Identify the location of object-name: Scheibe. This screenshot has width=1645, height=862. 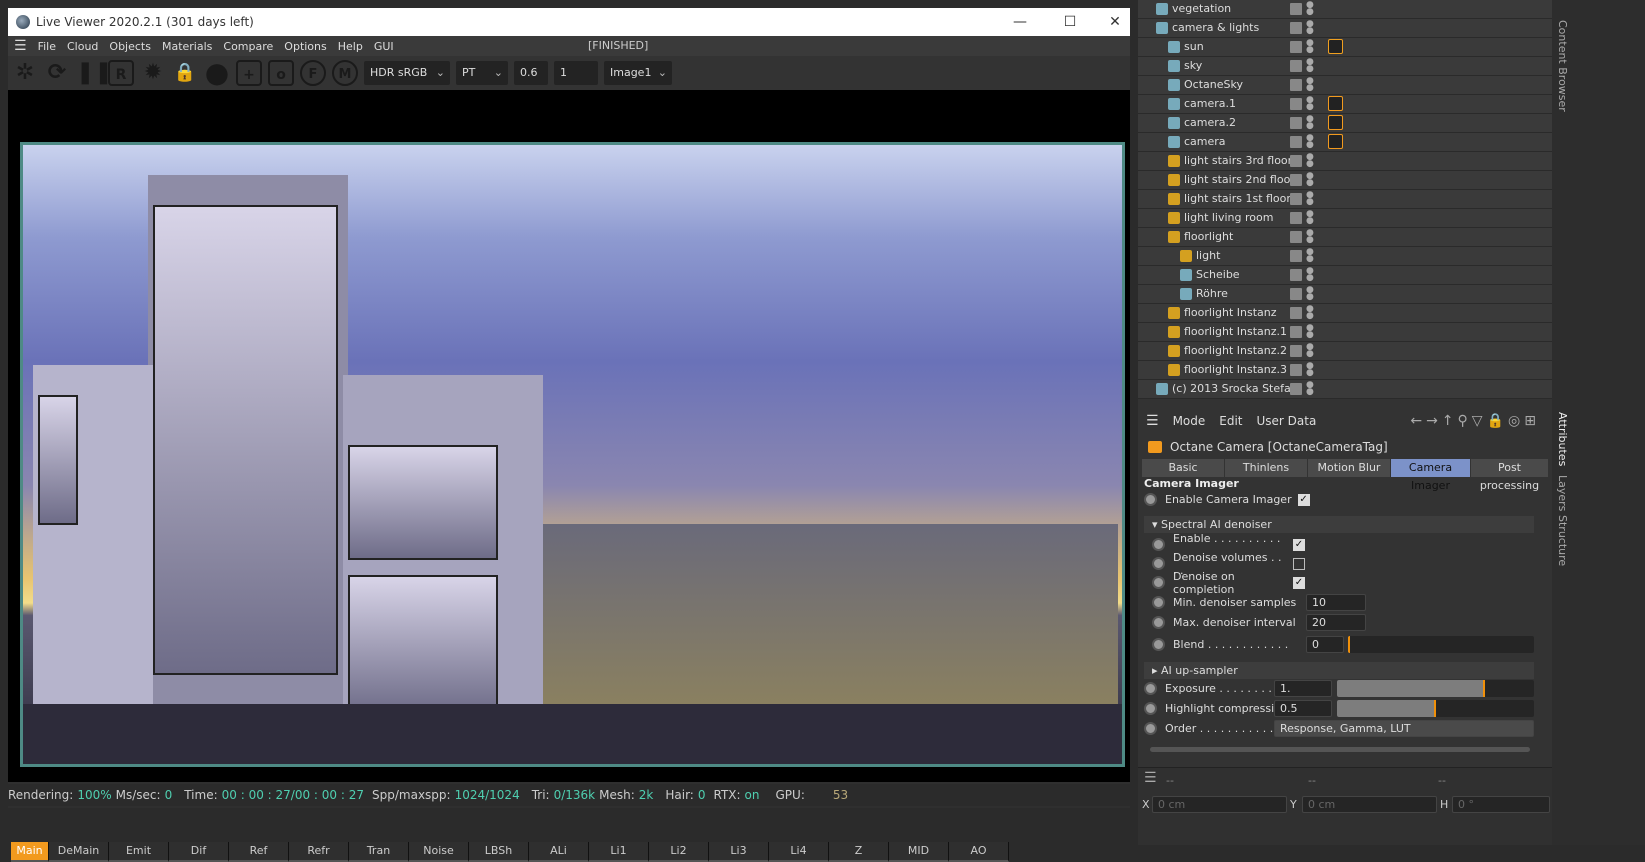
(1218, 274).